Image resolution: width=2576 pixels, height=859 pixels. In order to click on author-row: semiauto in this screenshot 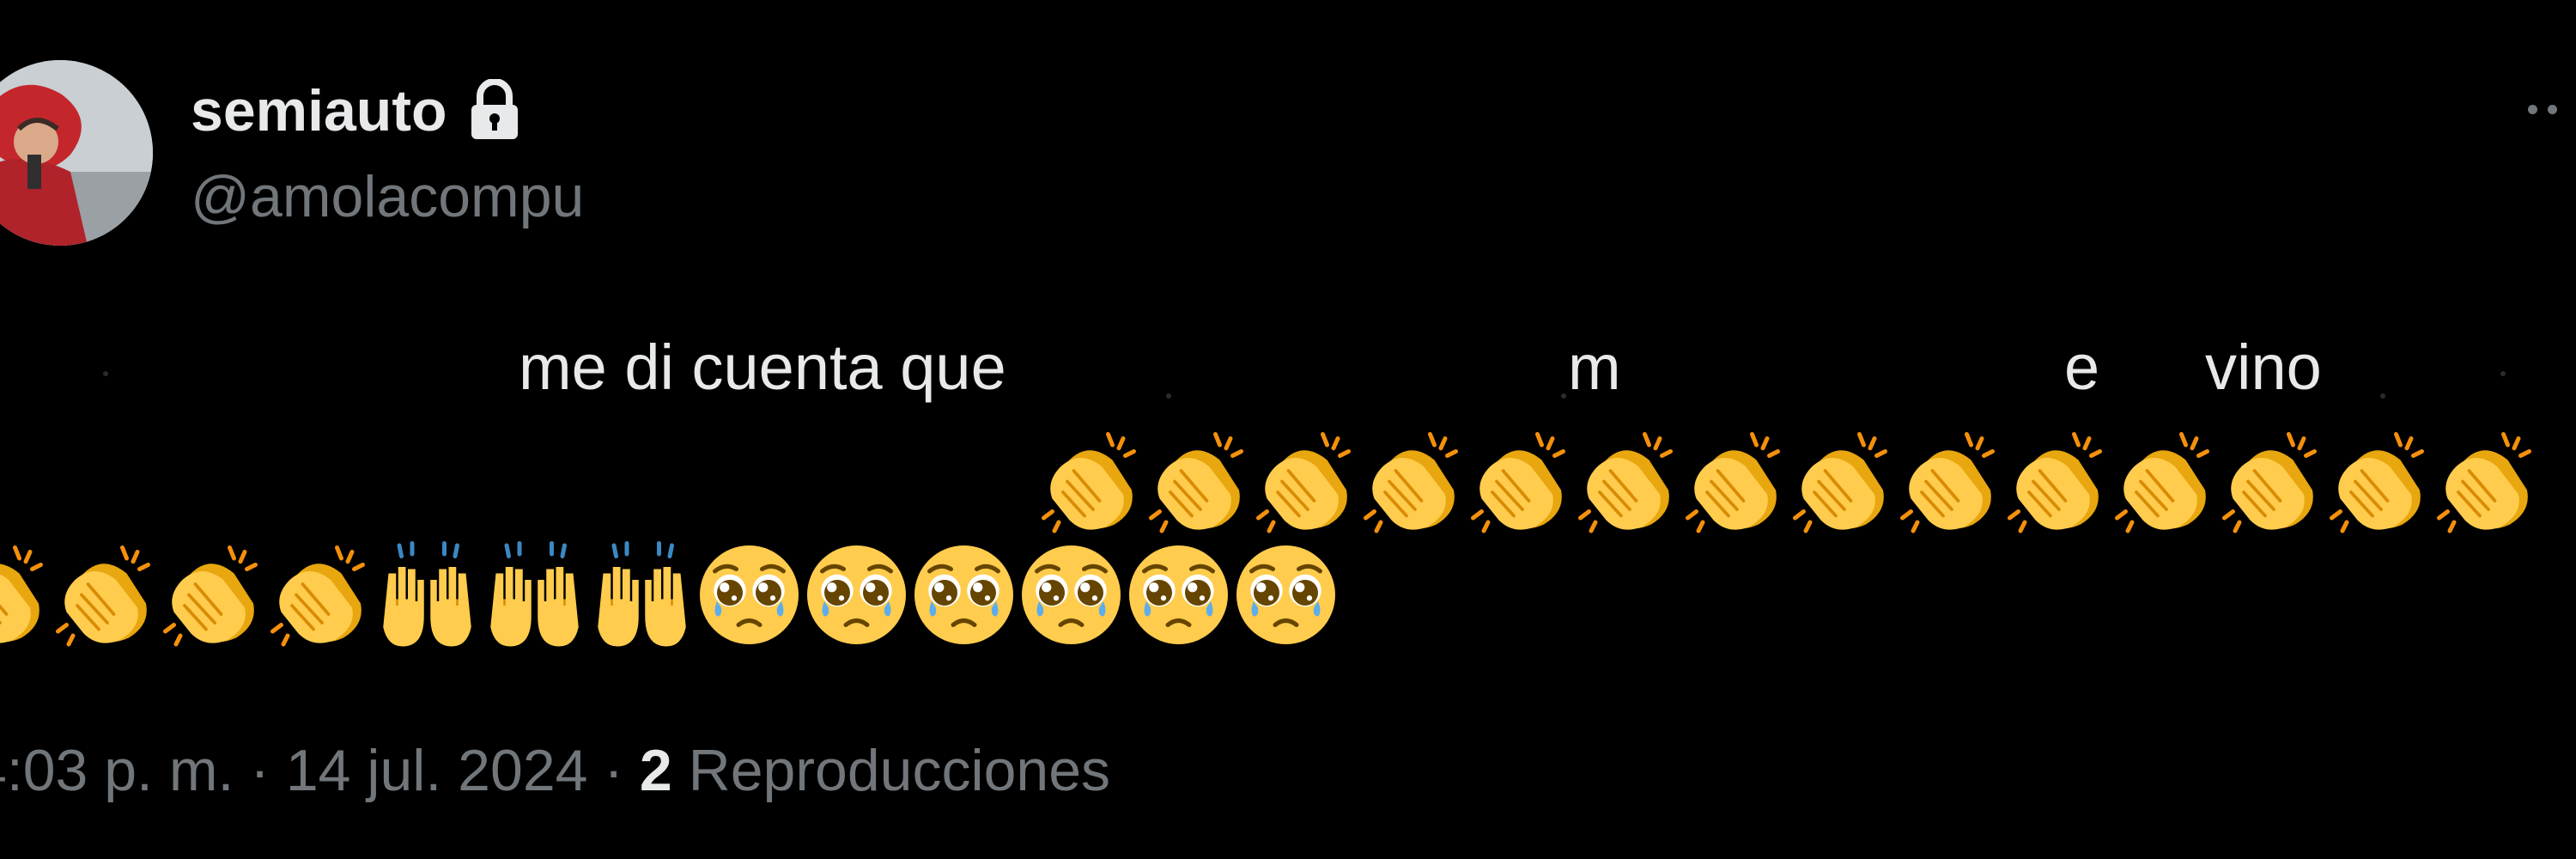, I will do `click(358, 110)`.